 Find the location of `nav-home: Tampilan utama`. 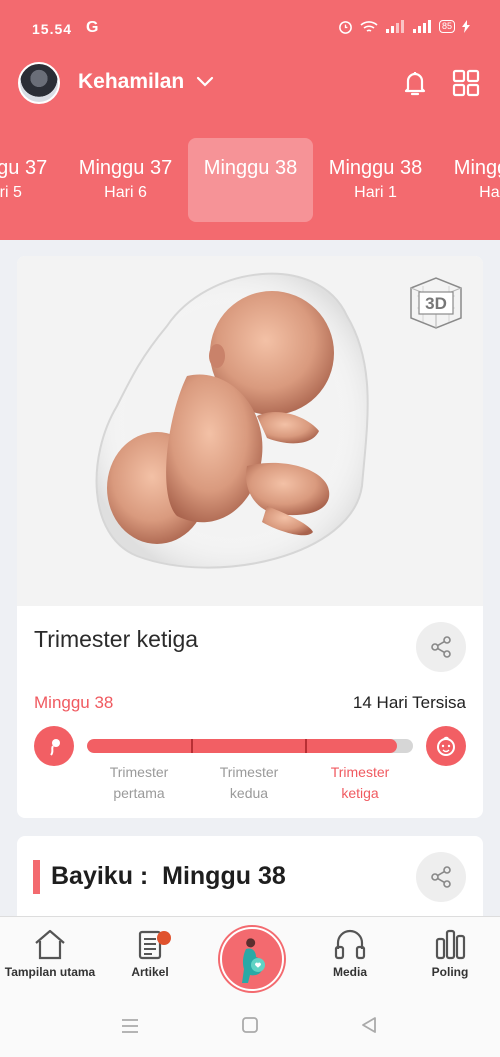

nav-home: Tampilan utama is located at coordinates (50, 953).